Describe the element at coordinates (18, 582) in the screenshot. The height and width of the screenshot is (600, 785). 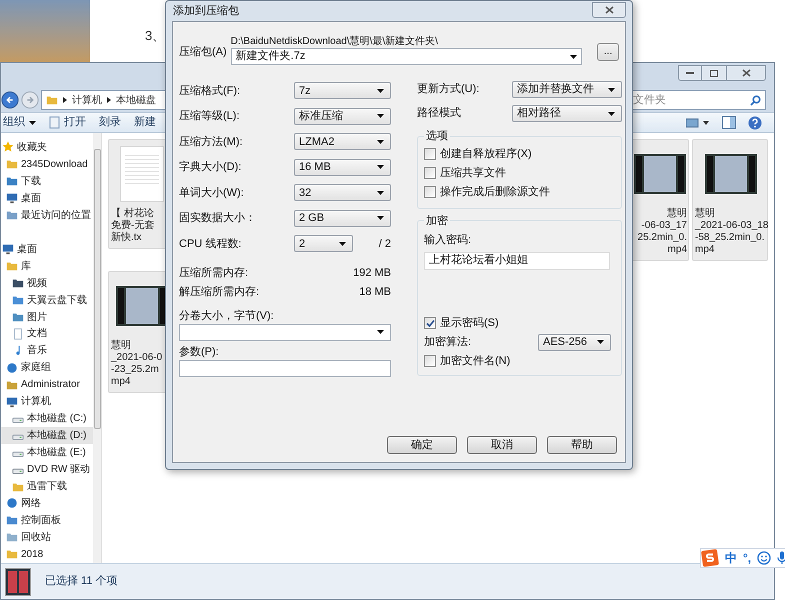
I see `video-file-icon` at that location.